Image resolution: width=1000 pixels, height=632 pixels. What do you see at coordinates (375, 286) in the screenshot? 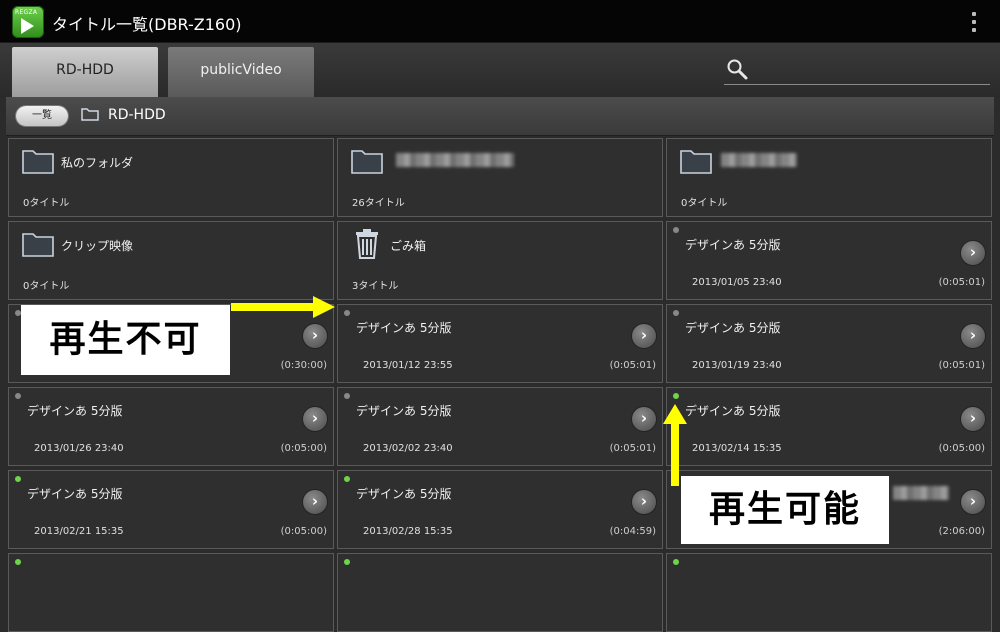
I see `folder-count: 3タイトル` at bounding box center [375, 286].